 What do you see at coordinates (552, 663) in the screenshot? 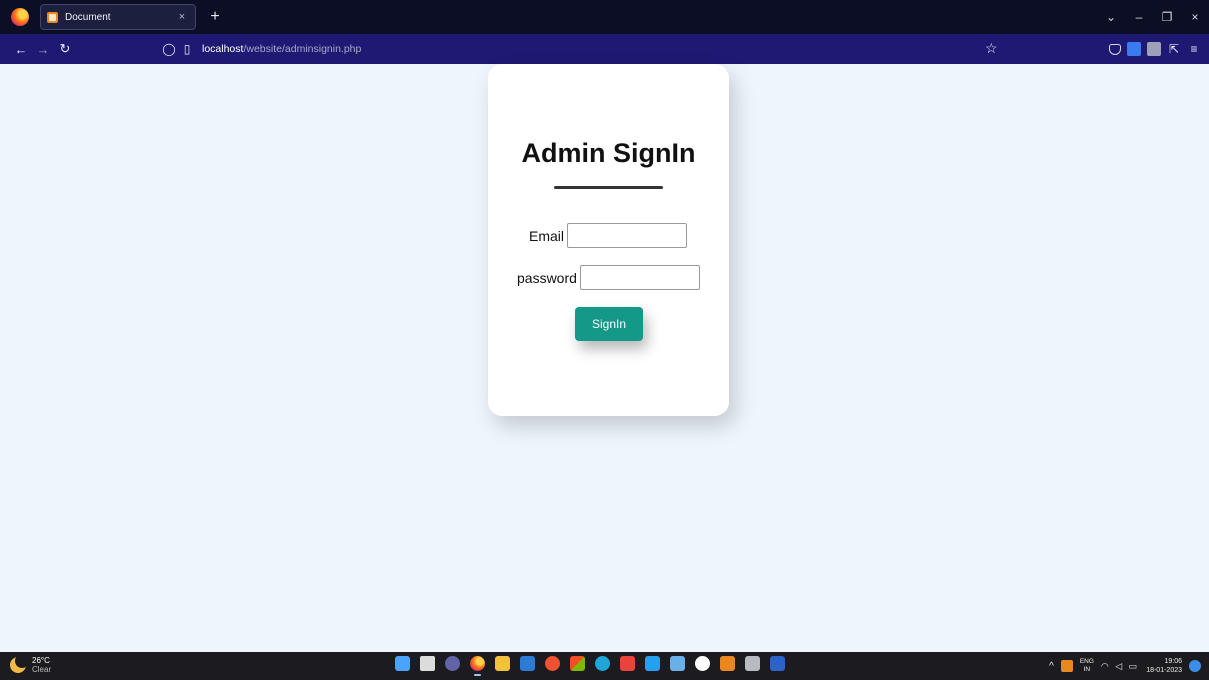
I see `git-icon` at bounding box center [552, 663].